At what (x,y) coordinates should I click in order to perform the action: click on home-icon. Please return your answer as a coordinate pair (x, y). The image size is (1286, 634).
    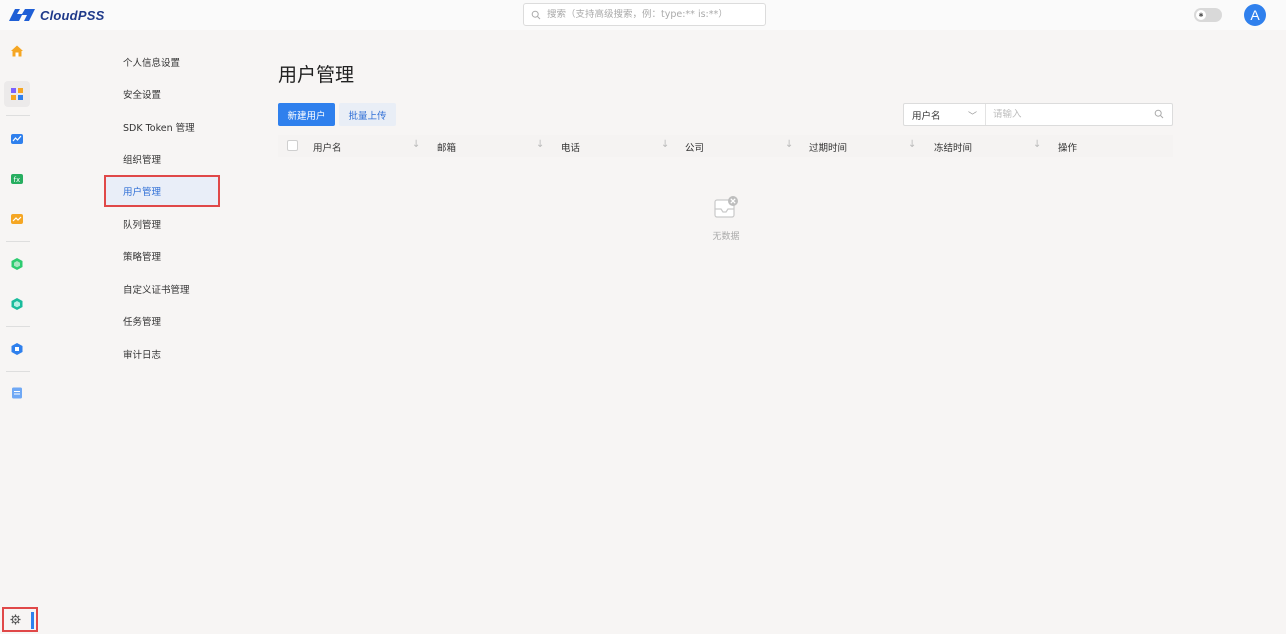
    Looking at the image, I should click on (17, 51).